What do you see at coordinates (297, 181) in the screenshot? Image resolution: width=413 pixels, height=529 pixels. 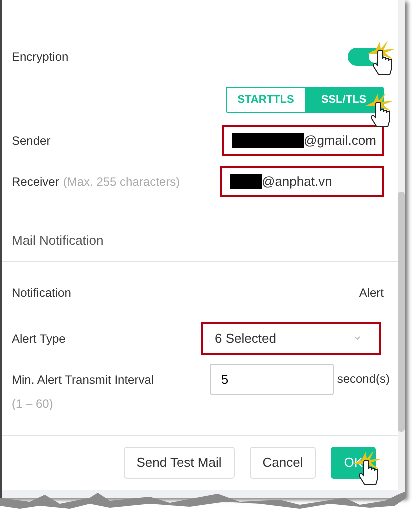 I see `field-value: @anphat.vn` at bounding box center [297, 181].